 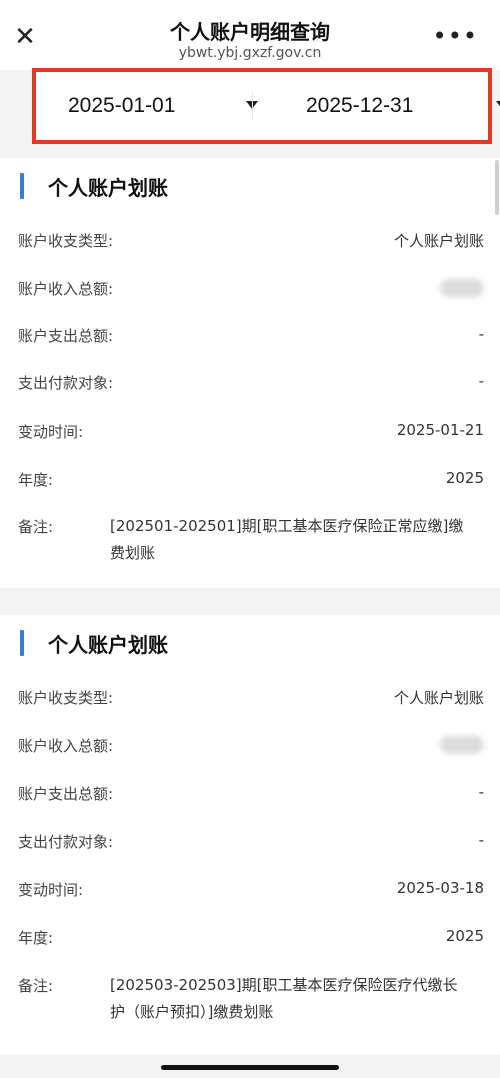 What do you see at coordinates (497, 187) in the screenshot?
I see `scrollbar-thumb` at bounding box center [497, 187].